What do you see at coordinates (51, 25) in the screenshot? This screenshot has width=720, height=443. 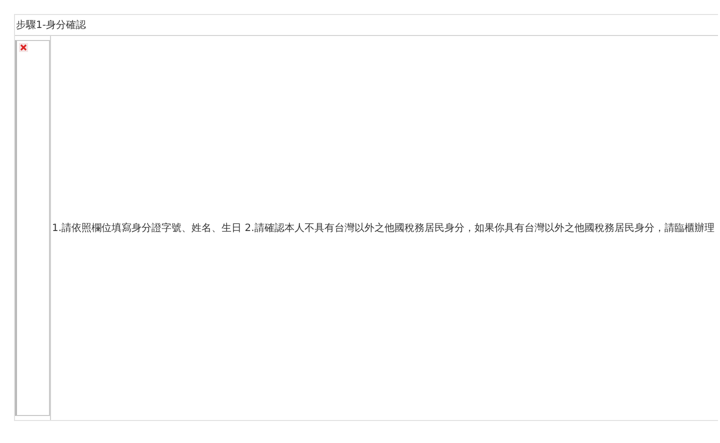 I see `panel-title: 步驟1-身分確認` at bounding box center [51, 25].